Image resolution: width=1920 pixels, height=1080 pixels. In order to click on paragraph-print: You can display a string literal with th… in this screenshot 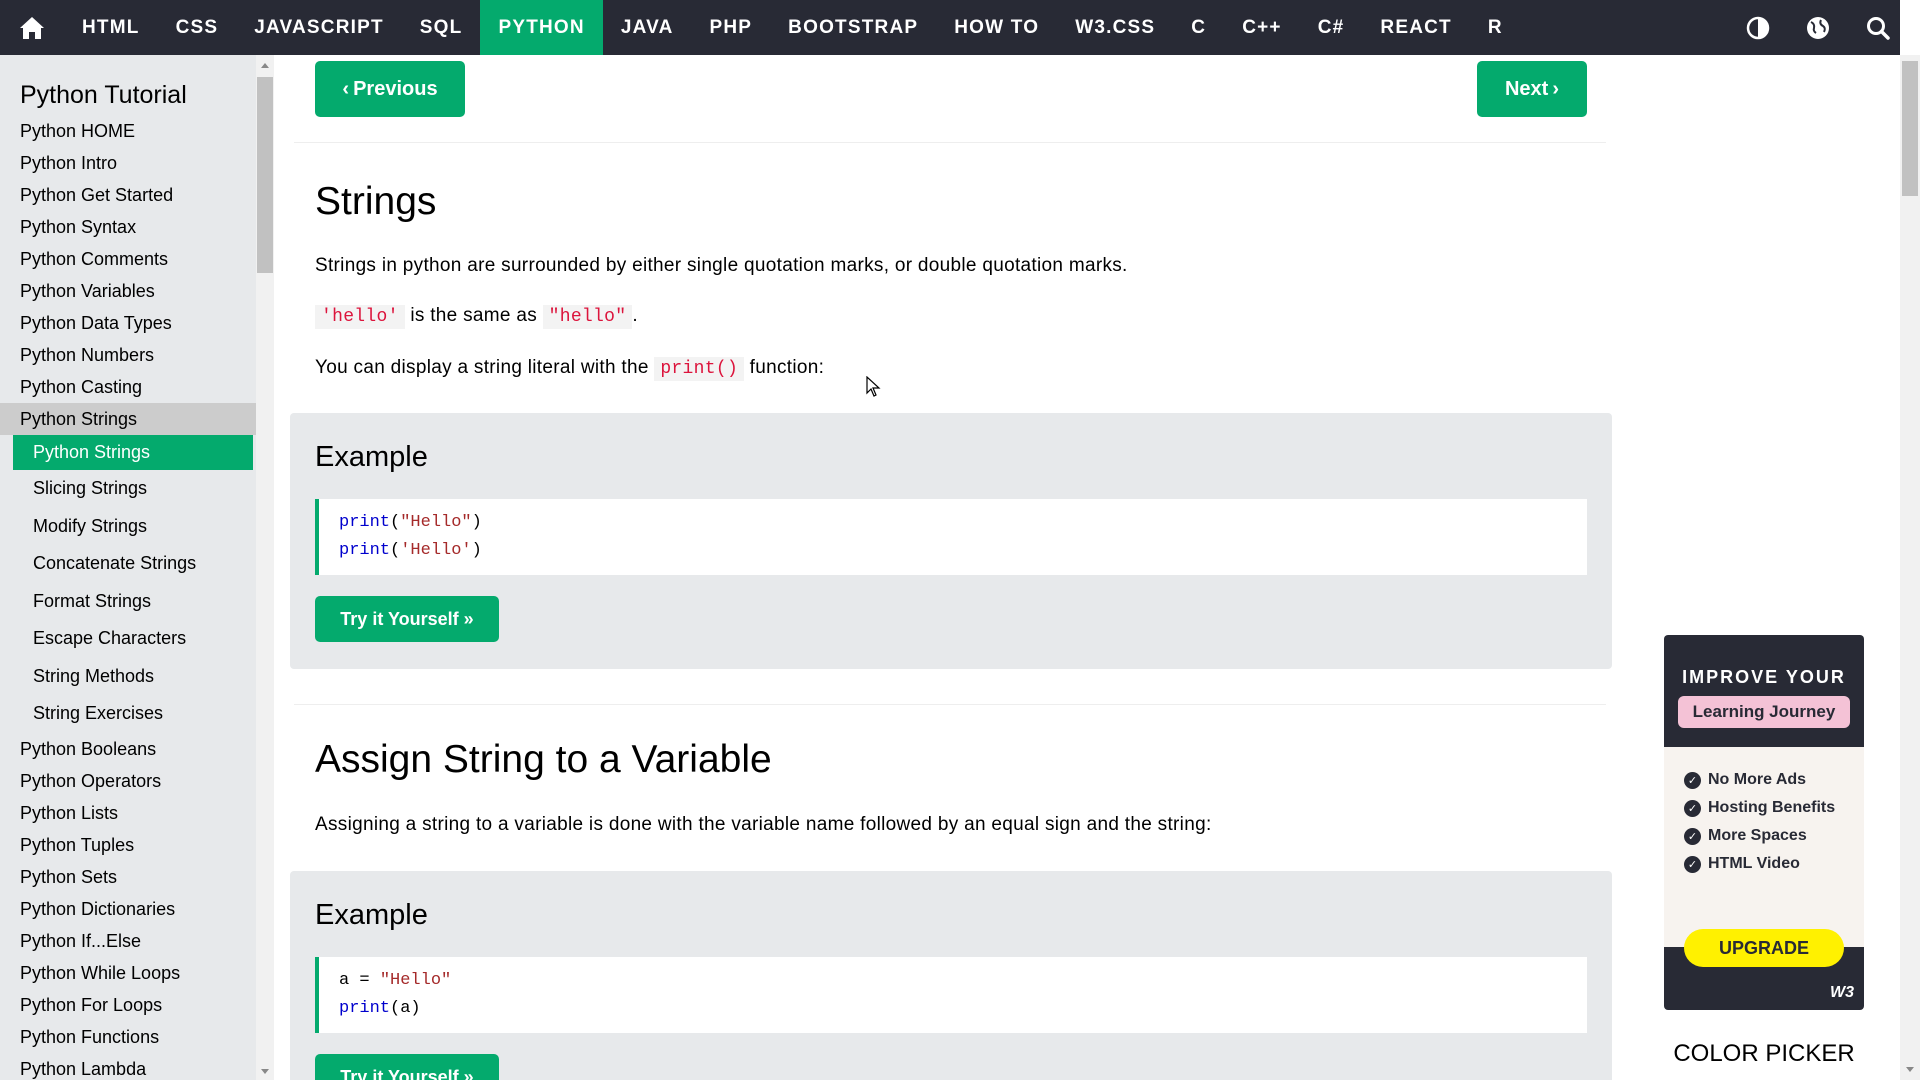, I will do `click(570, 369)`.